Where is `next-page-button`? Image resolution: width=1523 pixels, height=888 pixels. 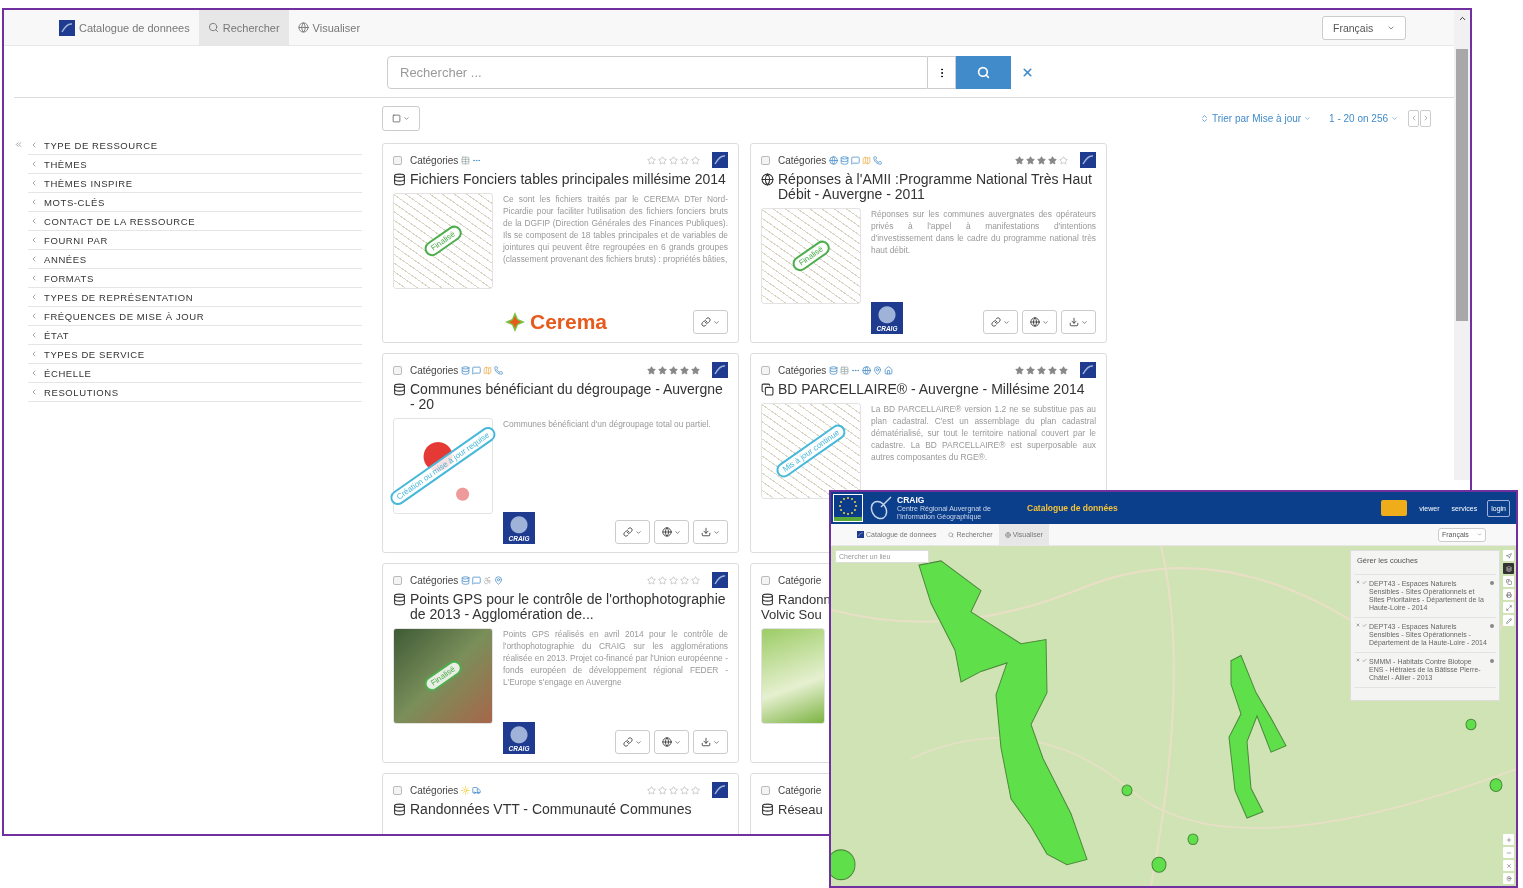 next-page-button is located at coordinates (1426, 118).